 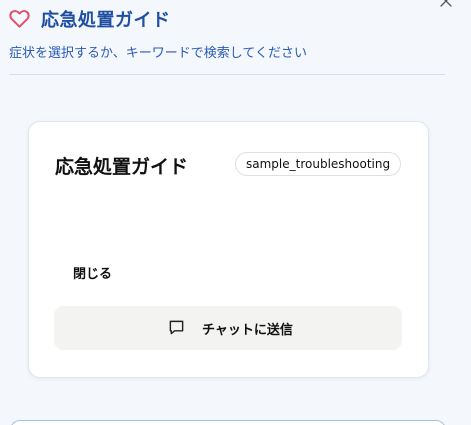 What do you see at coordinates (228, 422) in the screenshot?
I see `next-card` at bounding box center [228, 422].